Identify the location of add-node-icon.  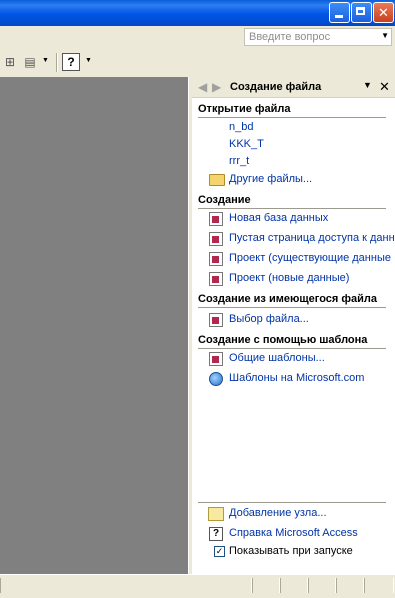
(216, 514).